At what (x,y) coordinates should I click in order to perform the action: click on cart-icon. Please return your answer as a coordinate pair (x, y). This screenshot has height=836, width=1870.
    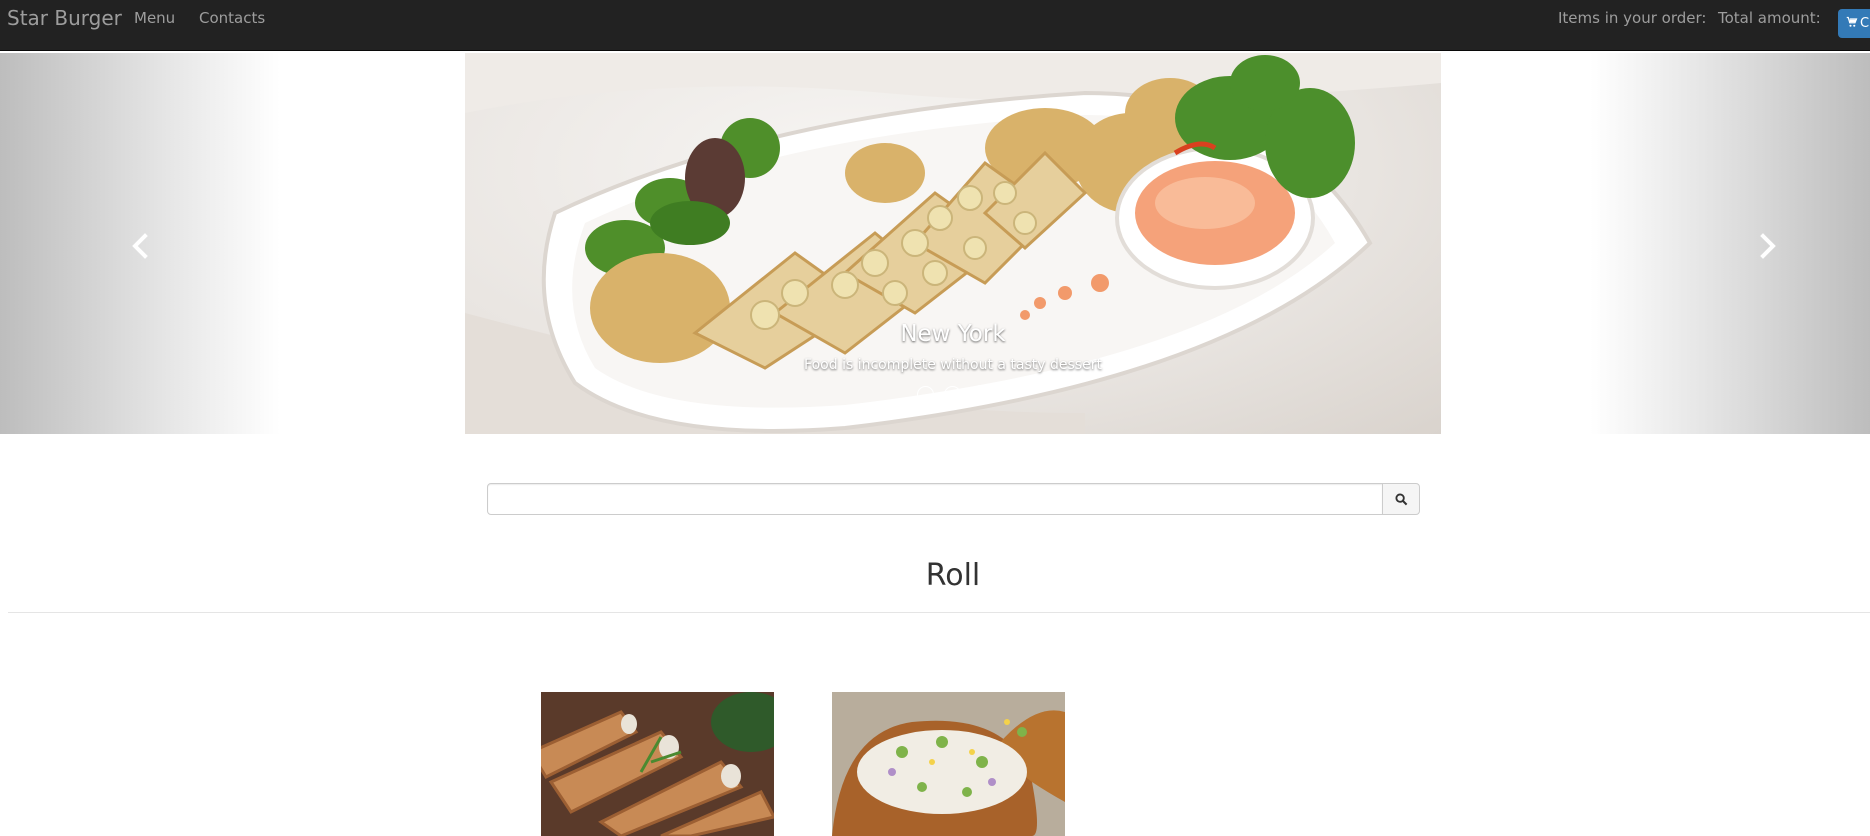
    Looking at the image, I should click on (1852, 24).